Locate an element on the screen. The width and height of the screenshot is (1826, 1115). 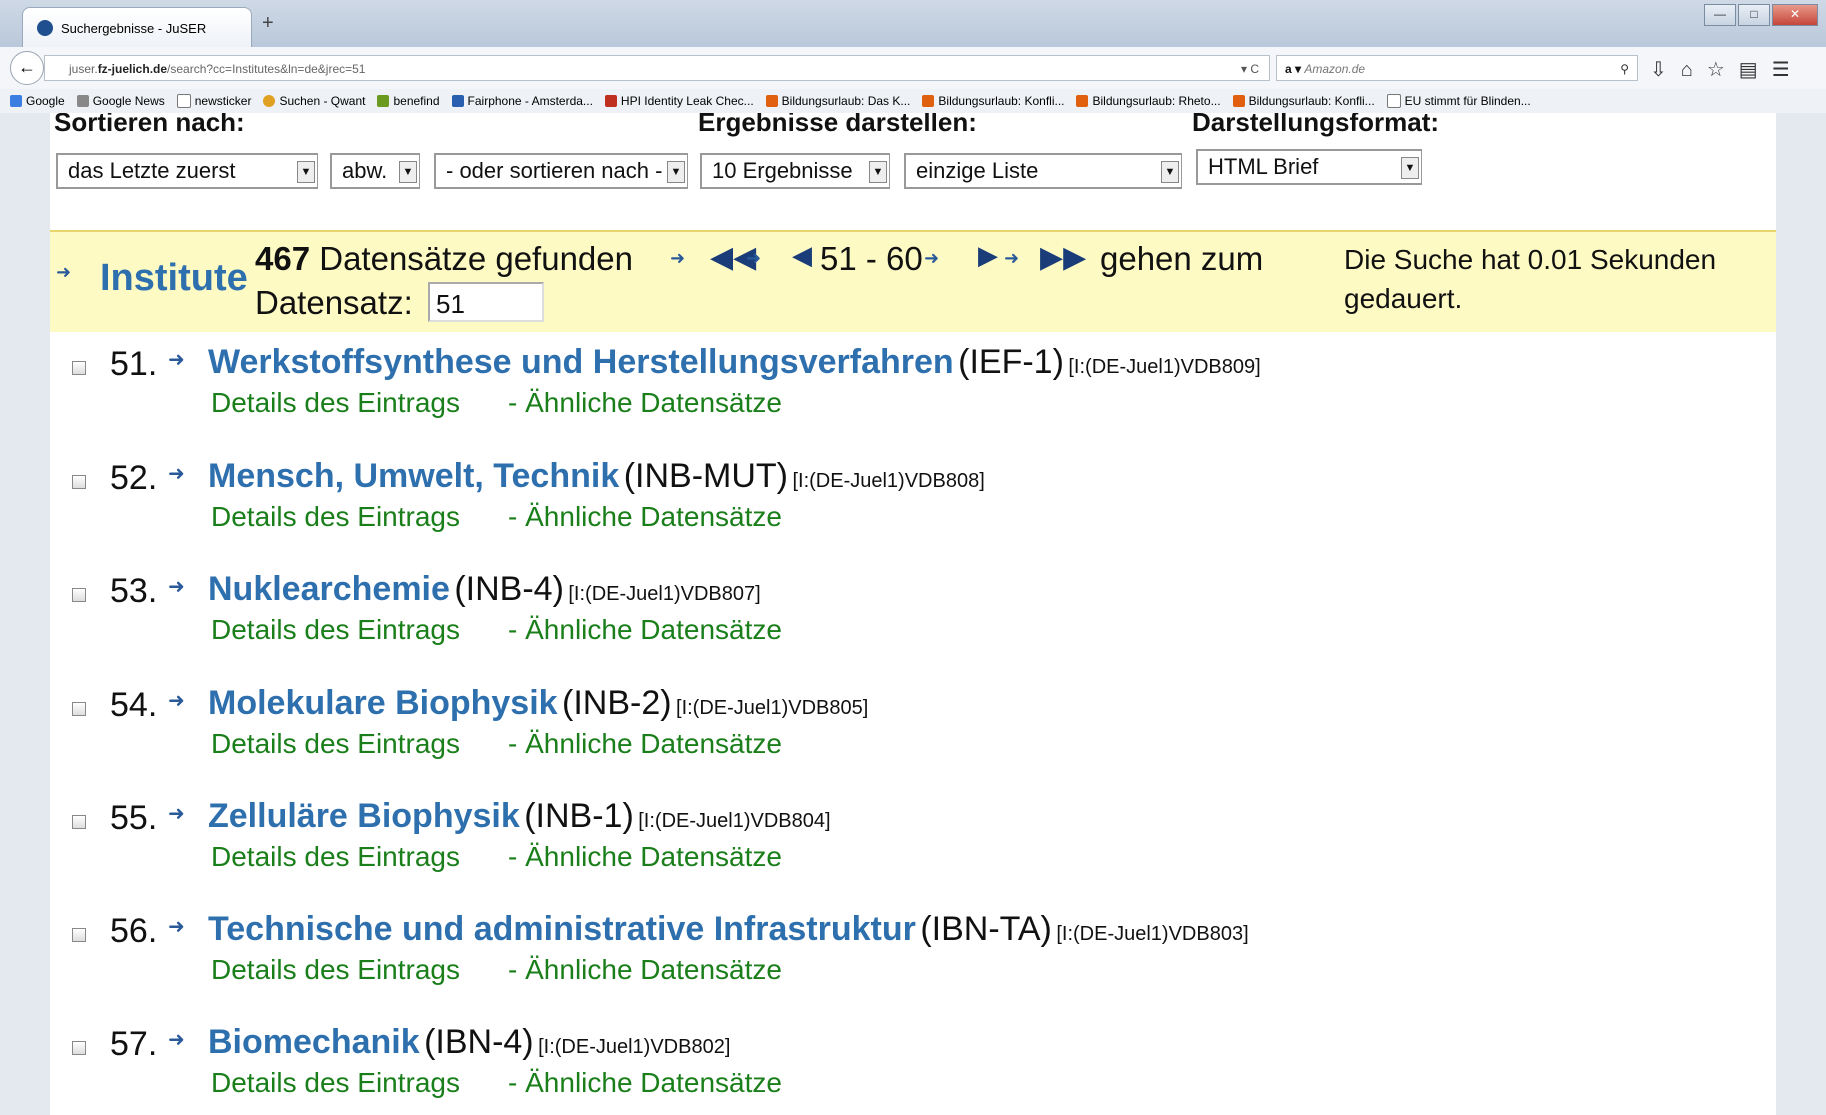
search-timing: Die Suche hat 0.01 Sekunden gedauert. is located at coordinates (1530, 279).